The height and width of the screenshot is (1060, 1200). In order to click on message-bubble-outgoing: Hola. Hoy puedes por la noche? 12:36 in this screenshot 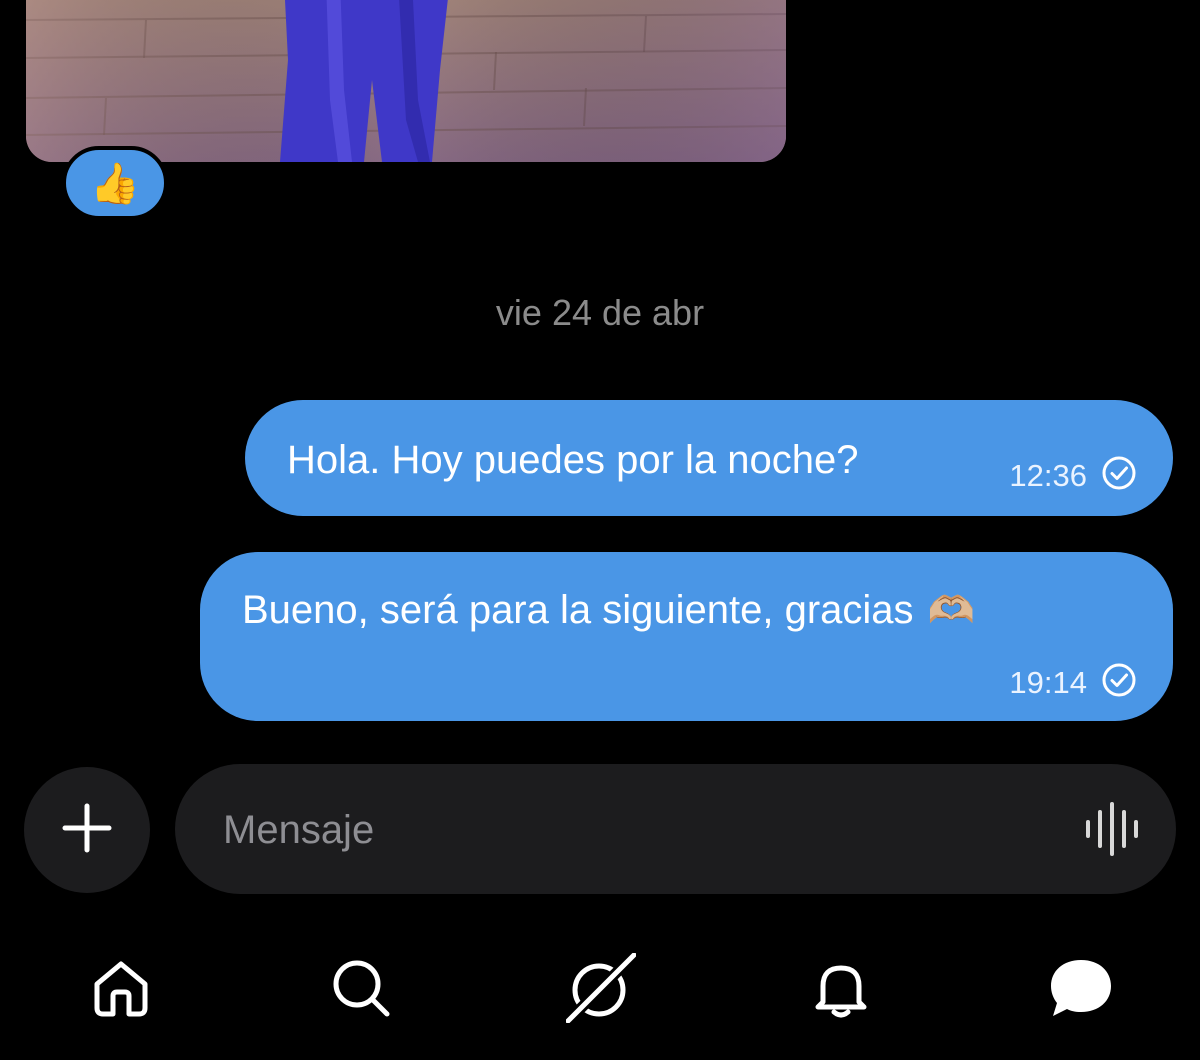, I will do `click(709, 458)`.